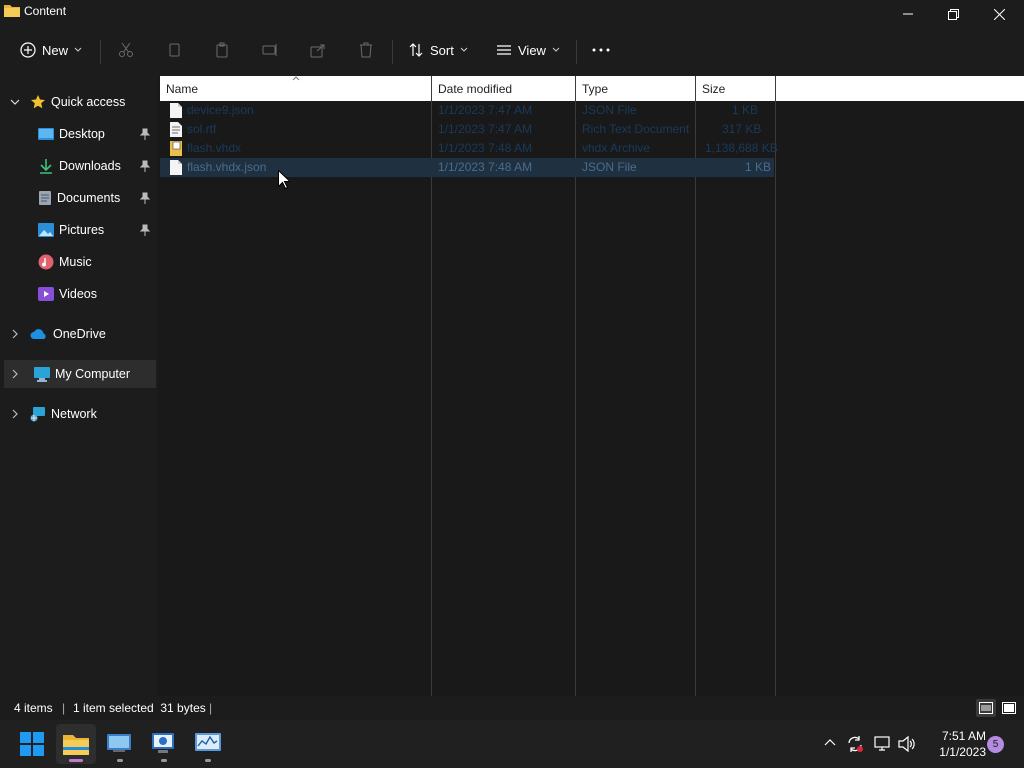 This screenshot has width=1024, height=768. What do you see at coordinates (366, 50) in the screenshot?
I see `delete-button` at bounding box center [366, 50].